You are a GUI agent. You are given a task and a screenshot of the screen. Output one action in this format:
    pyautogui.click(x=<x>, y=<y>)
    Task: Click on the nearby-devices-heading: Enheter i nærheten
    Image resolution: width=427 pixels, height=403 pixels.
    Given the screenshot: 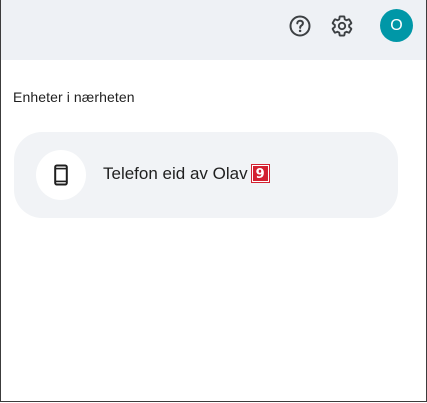 What is the action you would take?
    pyautogui.click(x=74, y=97)
    